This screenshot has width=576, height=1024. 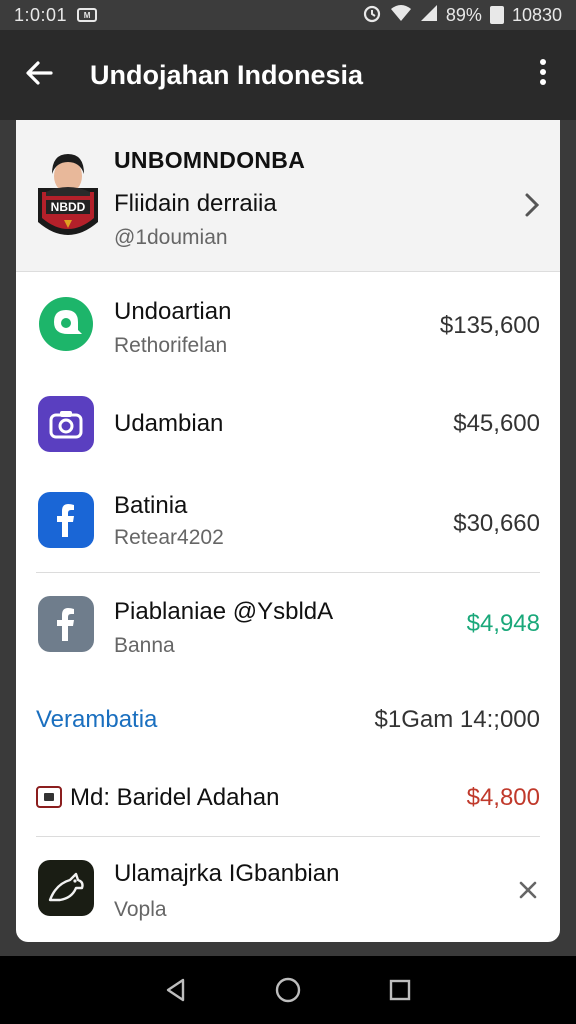 I want to click on section-amount: $1Gam 14:;000, so click(x=457, y=719).